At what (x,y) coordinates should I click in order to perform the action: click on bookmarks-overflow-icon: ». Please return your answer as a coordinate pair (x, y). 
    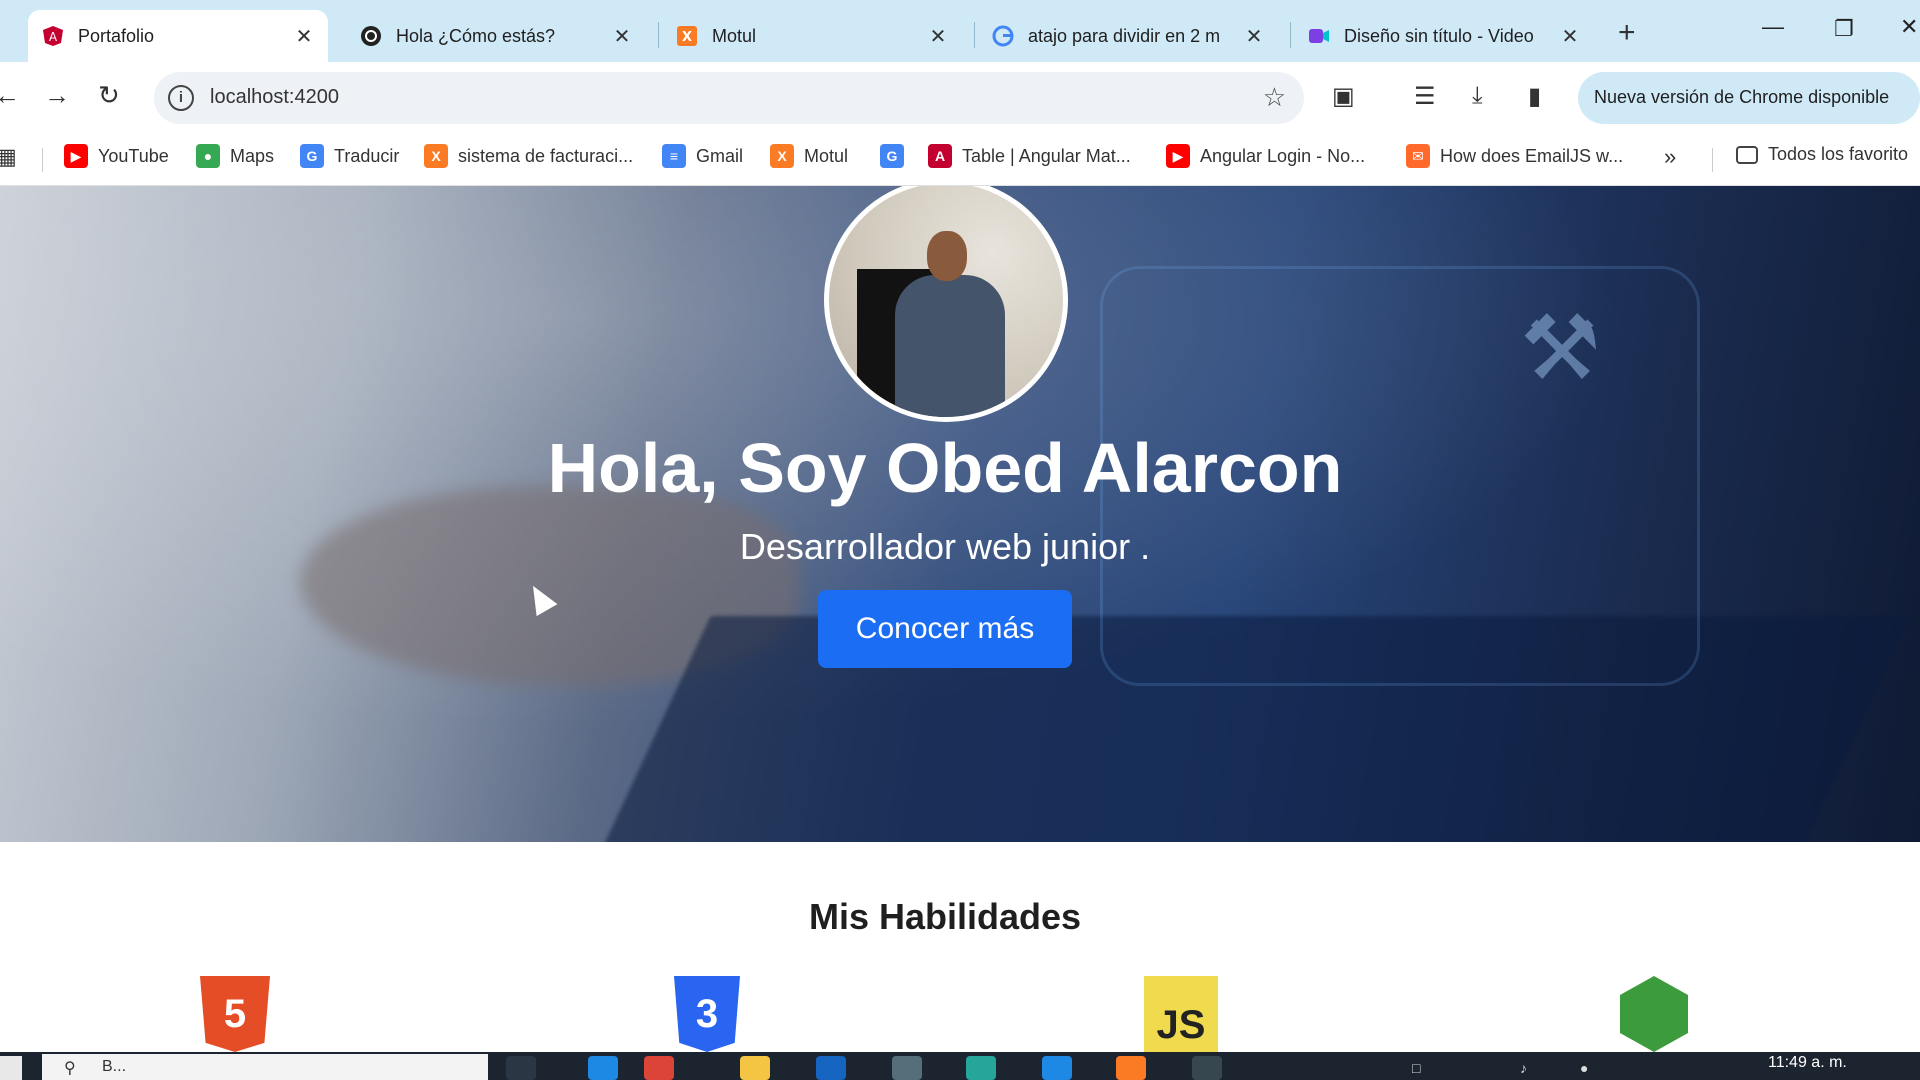
    Looking at the image, I should click on (1670, 157).